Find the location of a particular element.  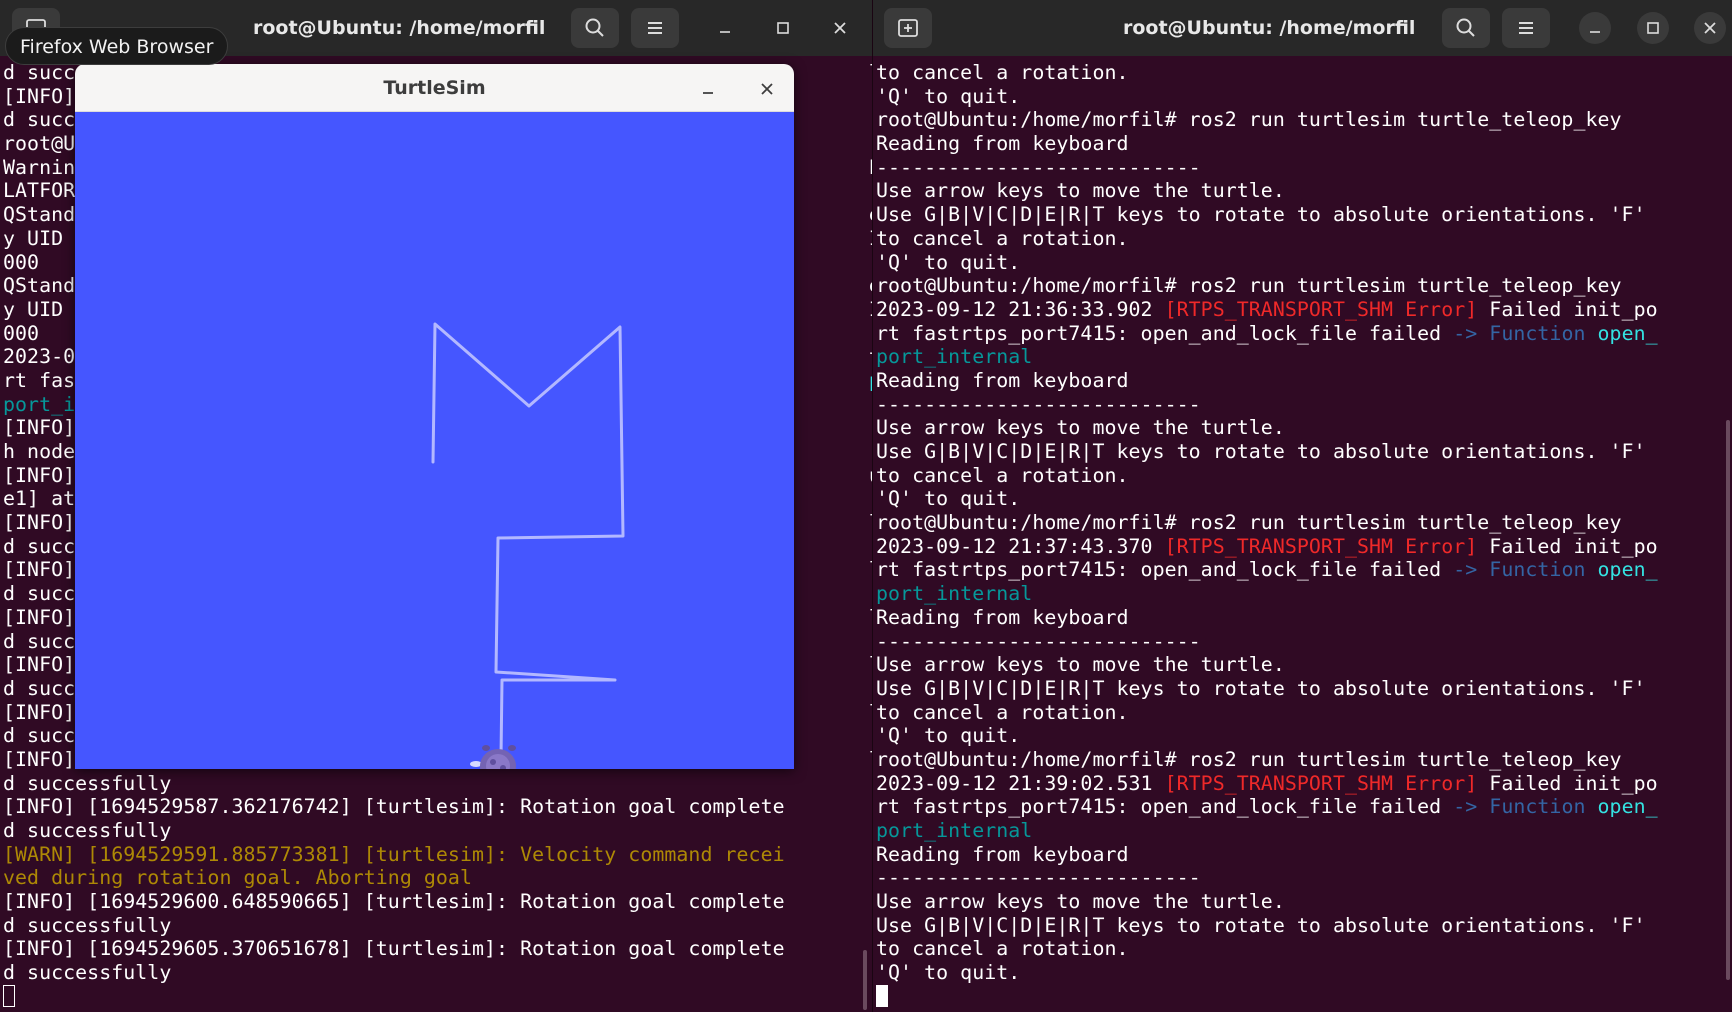

terminal-text: root@U is located at coordinates (39, 144).